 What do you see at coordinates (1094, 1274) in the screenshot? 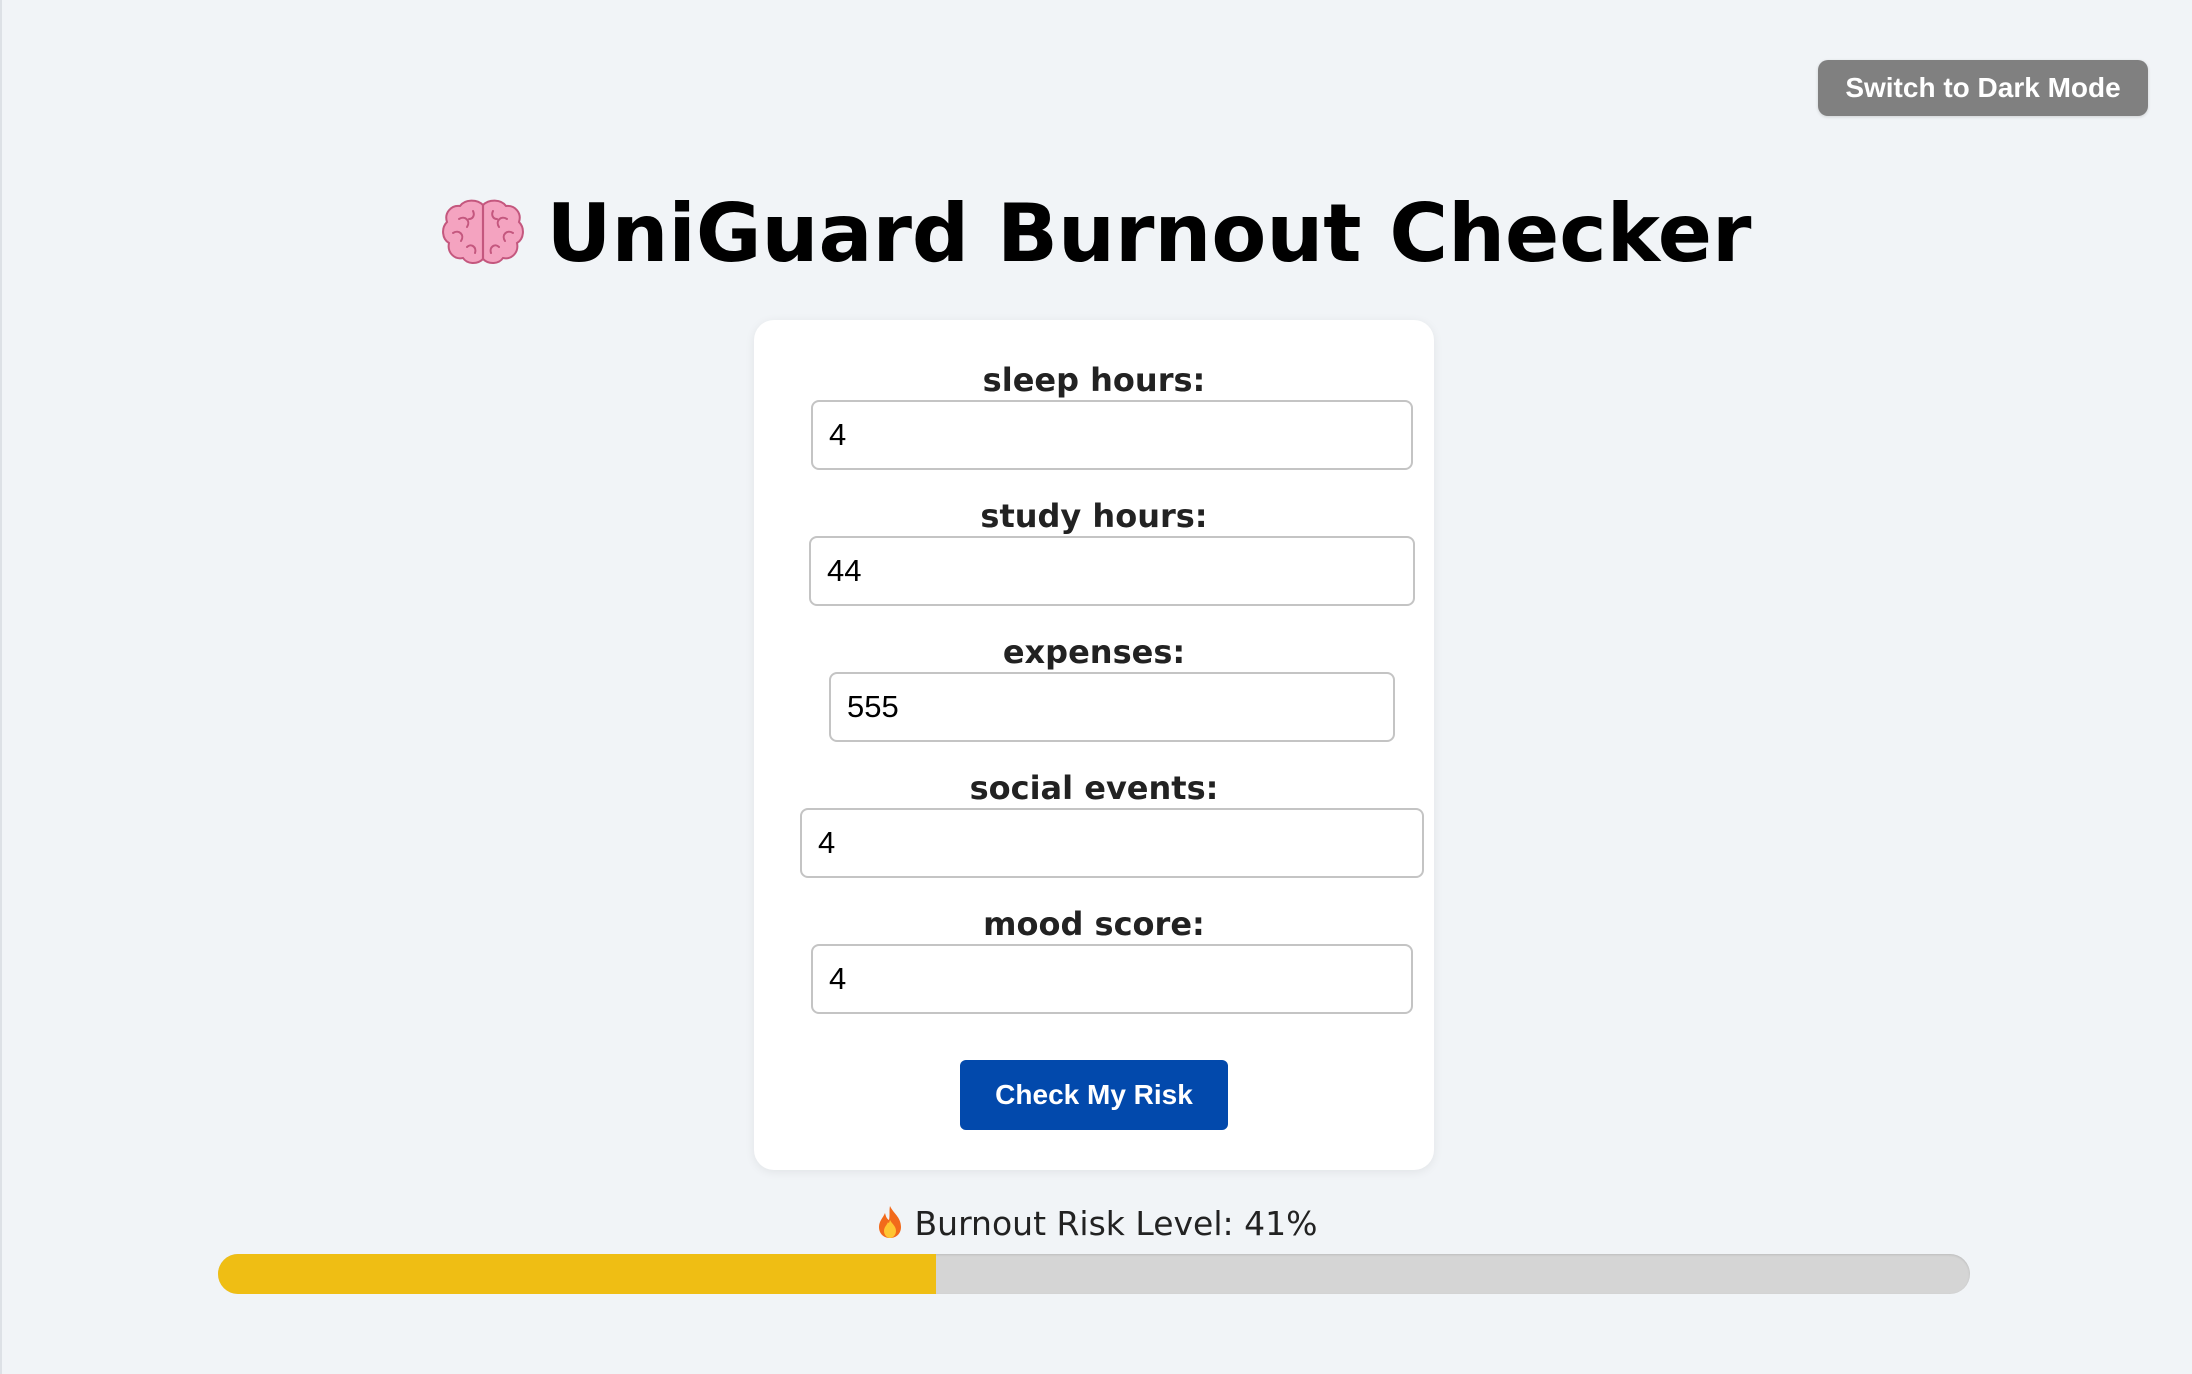
I see `risk-progress-bar` at bounding box center [1094, 1274].